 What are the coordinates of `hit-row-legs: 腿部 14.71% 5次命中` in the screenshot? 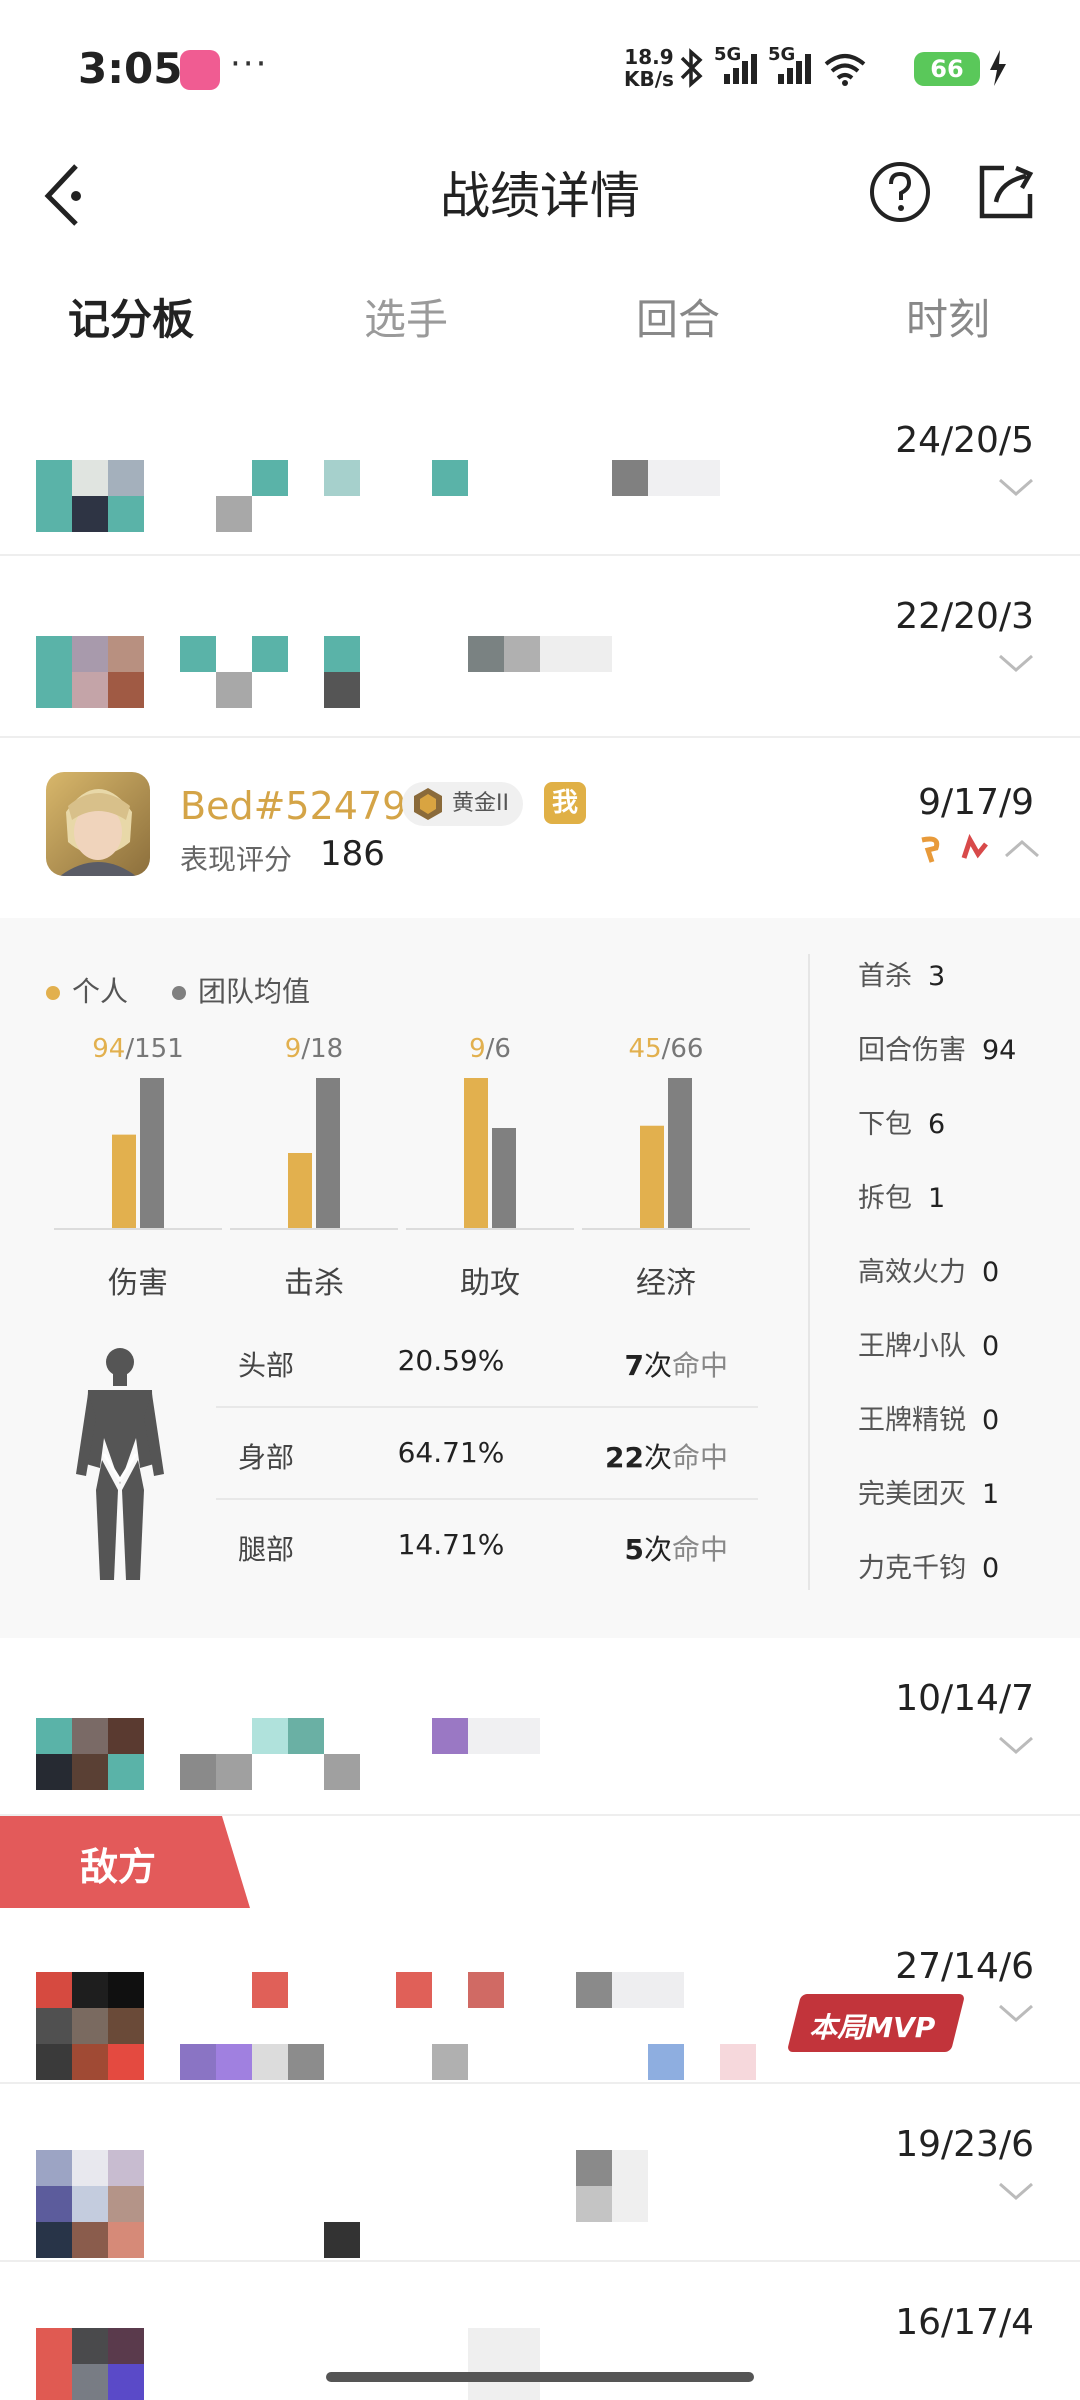 It's located at (483, 1547).